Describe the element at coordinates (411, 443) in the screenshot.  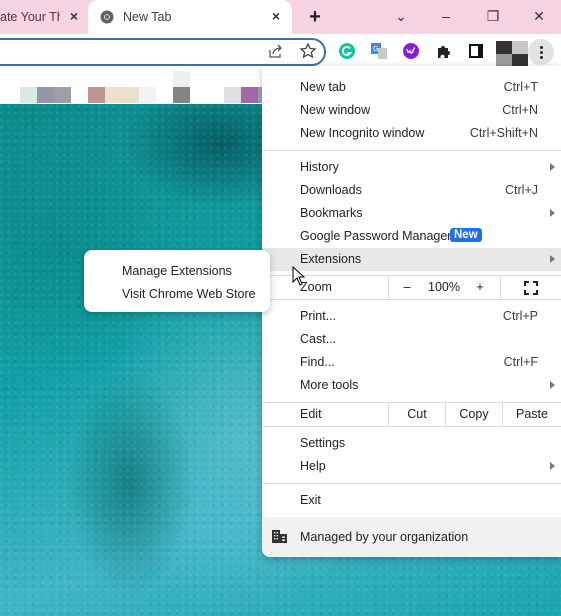
I see `menu-item-settings: Settings` at that location.